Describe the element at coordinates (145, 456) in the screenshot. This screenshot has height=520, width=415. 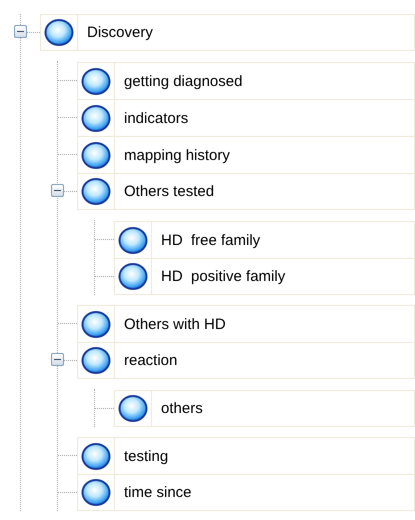
I see `item-label: testing` at that location.